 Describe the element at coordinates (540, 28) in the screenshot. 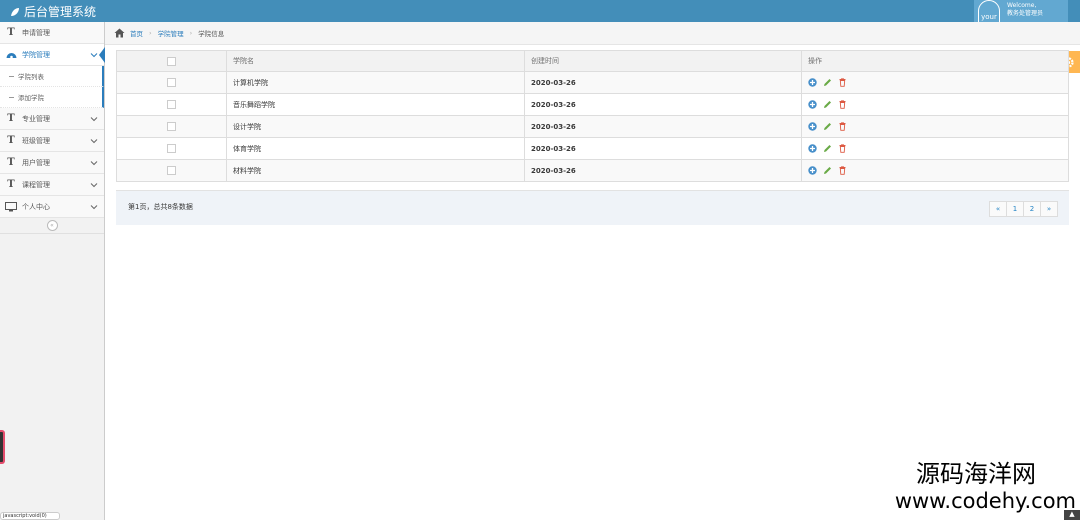

I see `top-navbar: 后台管理系统 your Welcome, 教务处管理员` at that location.